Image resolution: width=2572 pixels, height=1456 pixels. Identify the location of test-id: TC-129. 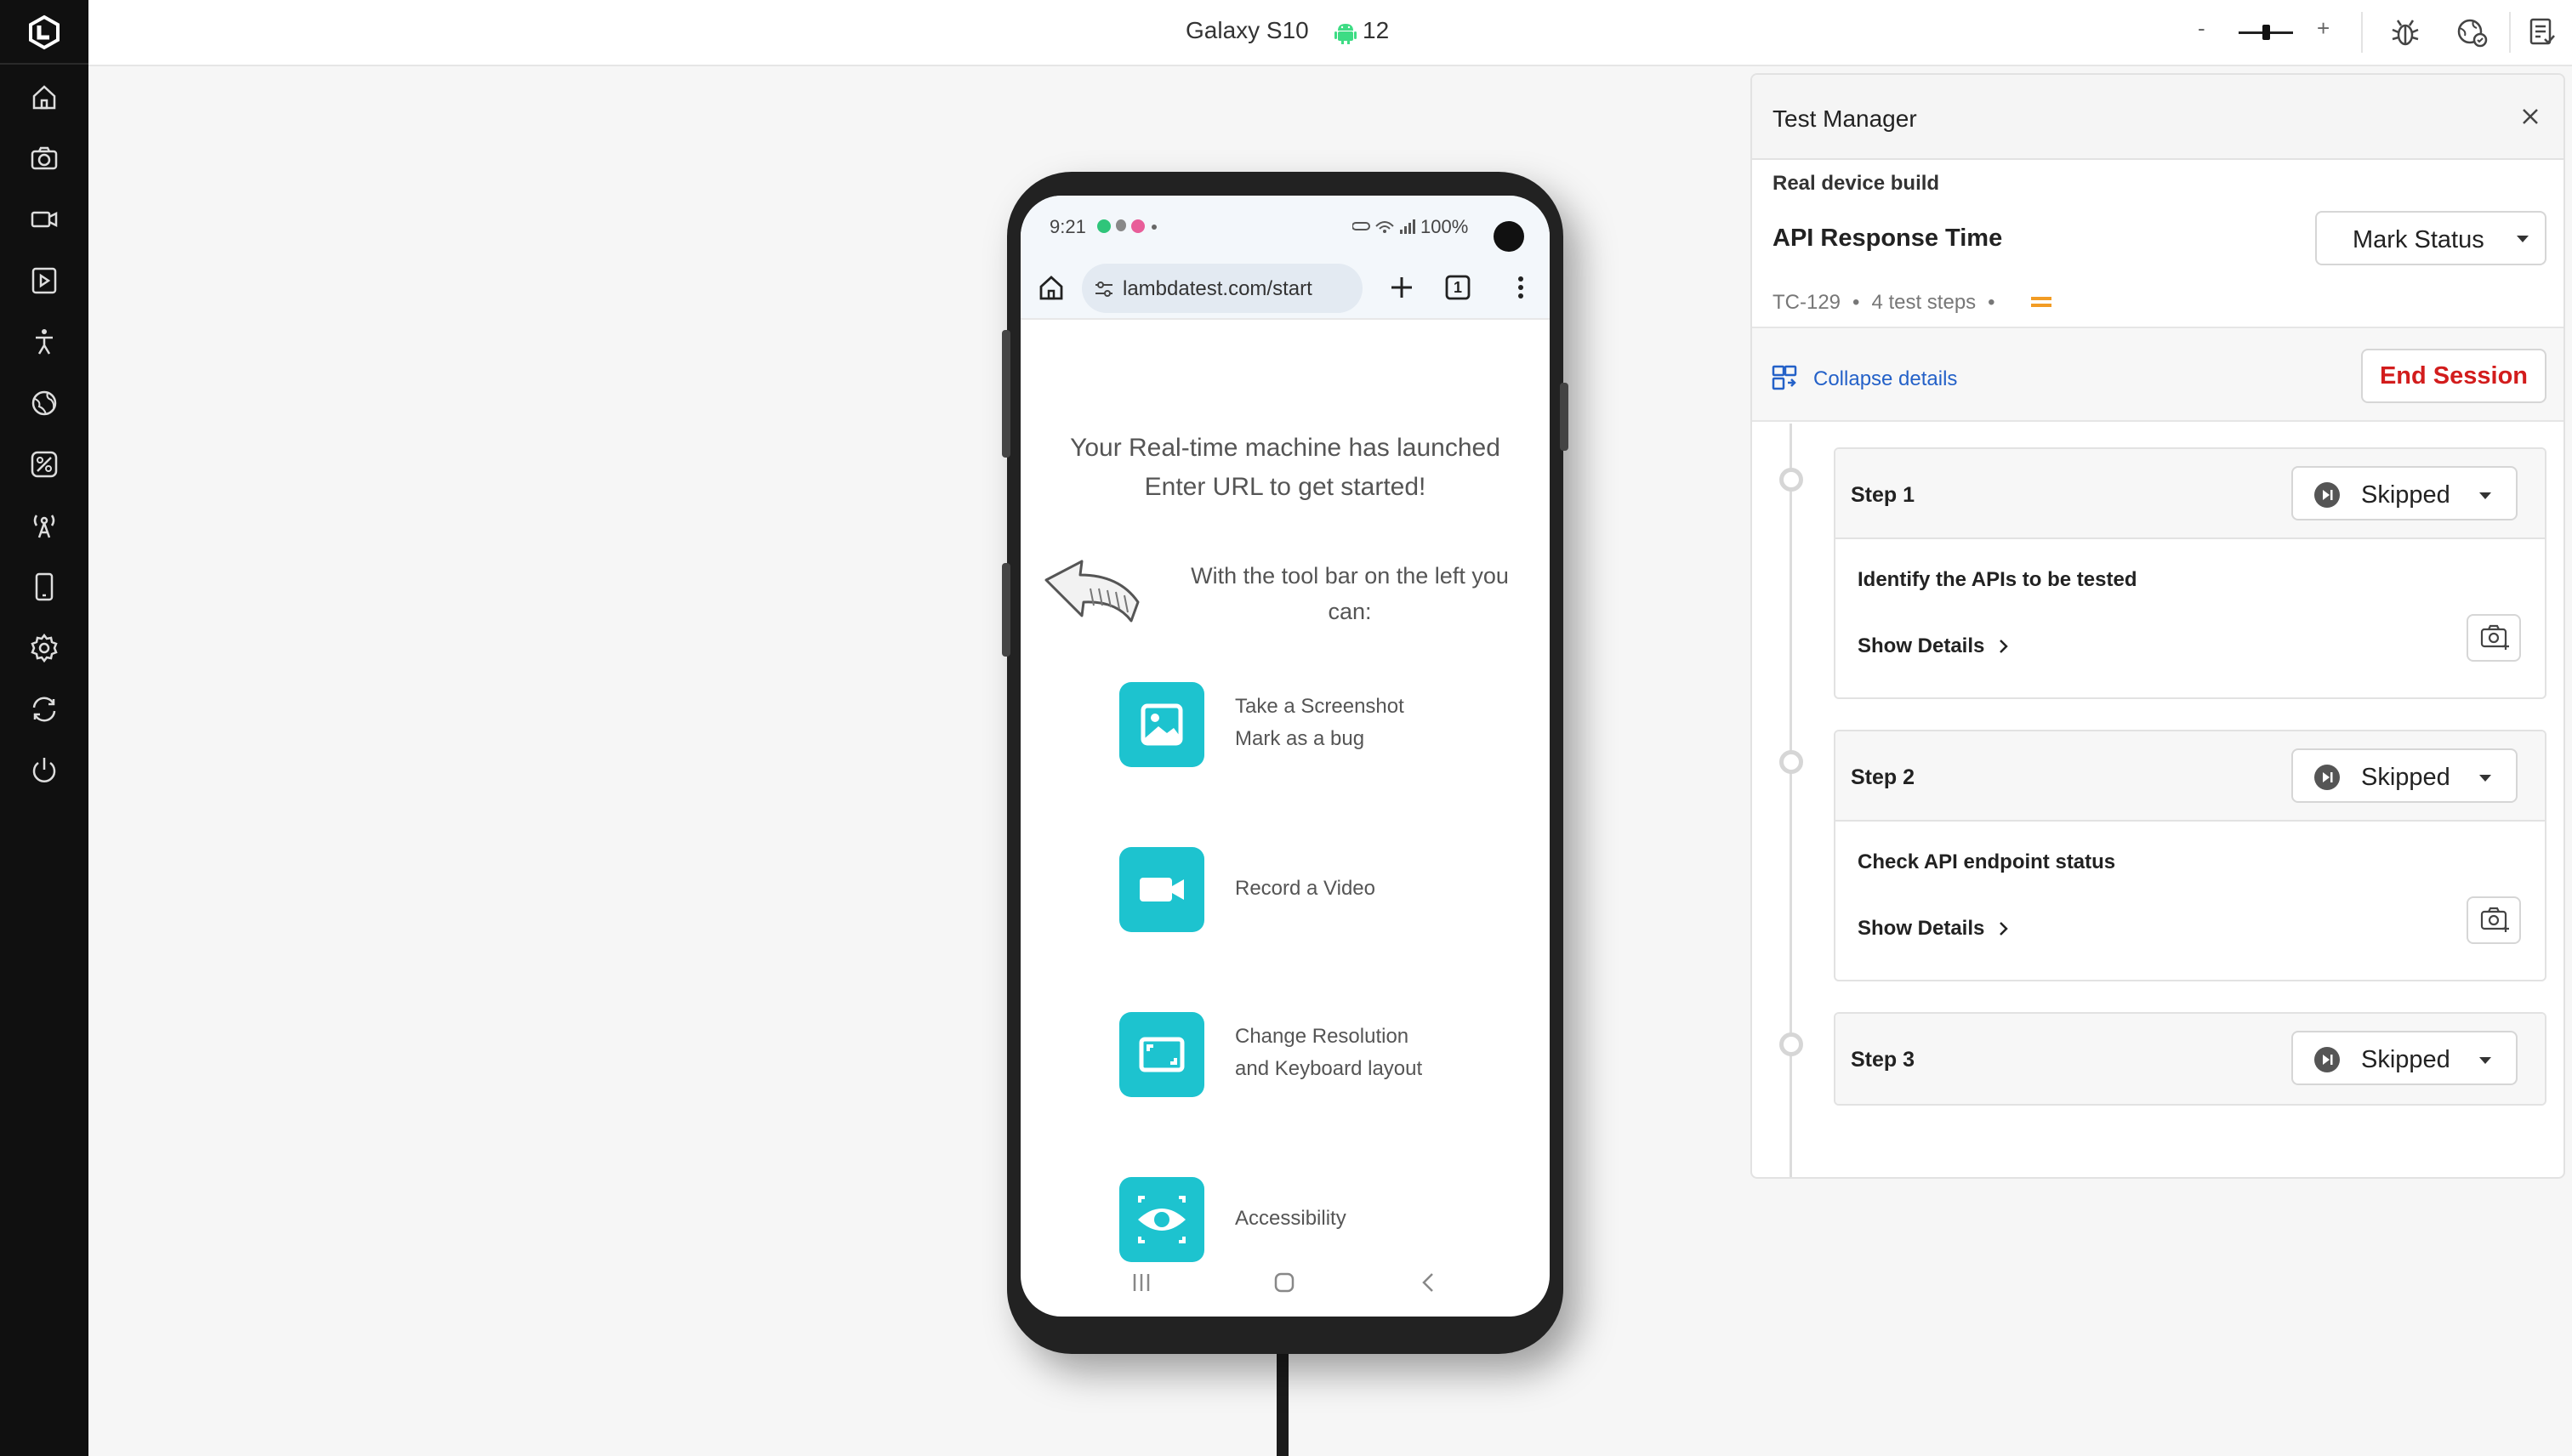
(1807, 302).